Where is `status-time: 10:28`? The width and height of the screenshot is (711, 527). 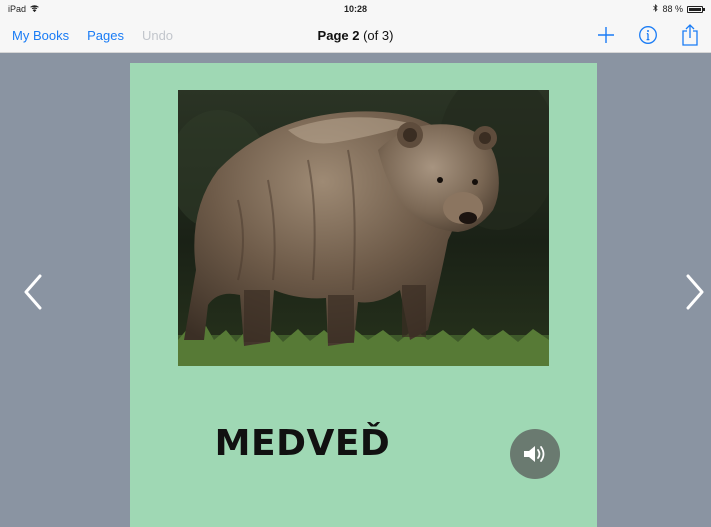
status-time: 10:28 is located at coordinates (355, 9).